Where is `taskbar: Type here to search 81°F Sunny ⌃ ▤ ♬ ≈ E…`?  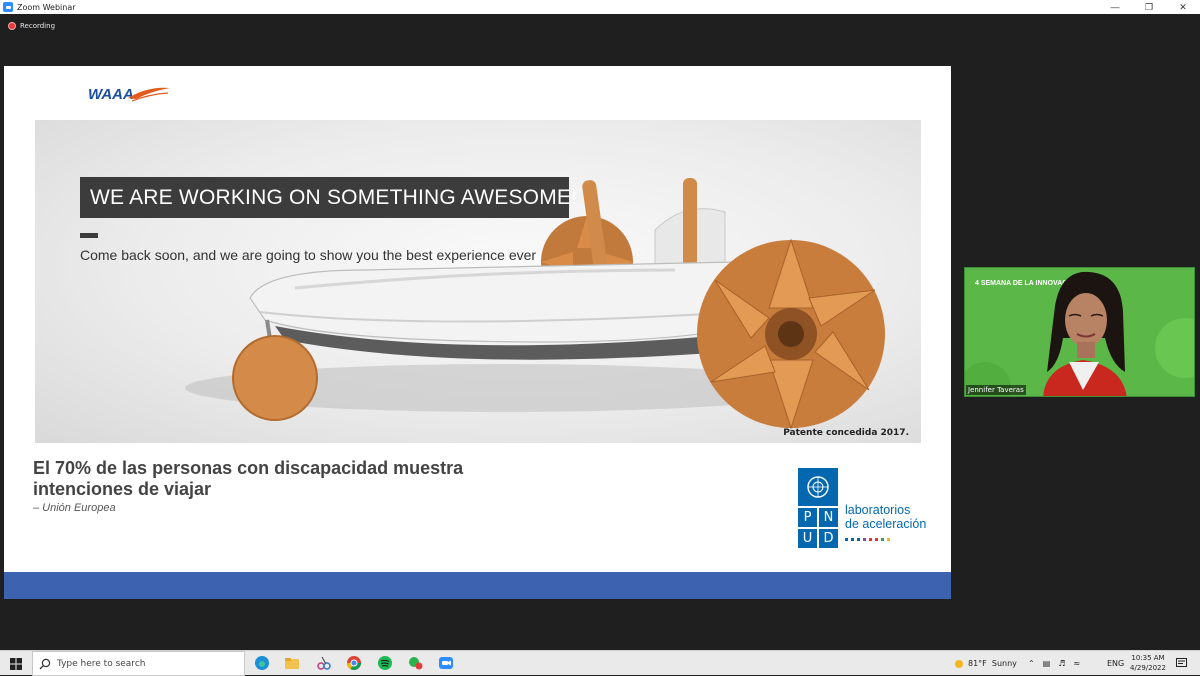
taskbar: Type here to search 81°F Sunny ⌃ ▤ ♬ ≈ E… is located at coordinates (600, 663).